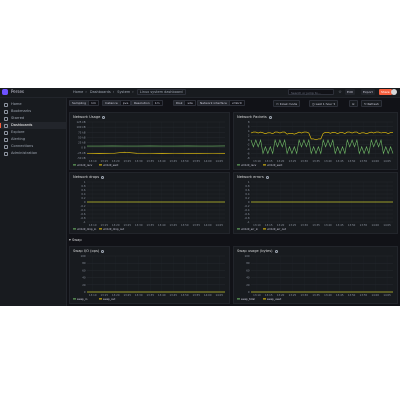 The image size is (400, 400). What do you see at coordinates (82, 299) in the screenshot?
I see `legend-label: swap_in` at bounding box center [82, 299].